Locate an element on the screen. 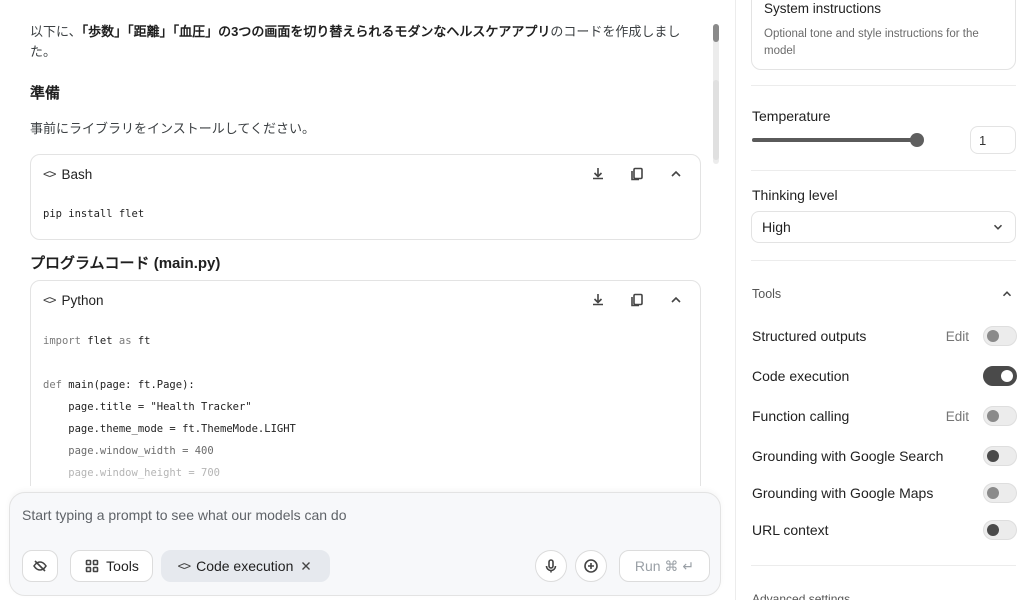 This screenshot has width=1024, height=600. tool-label: Code execution is located at coordinates (801, 376).